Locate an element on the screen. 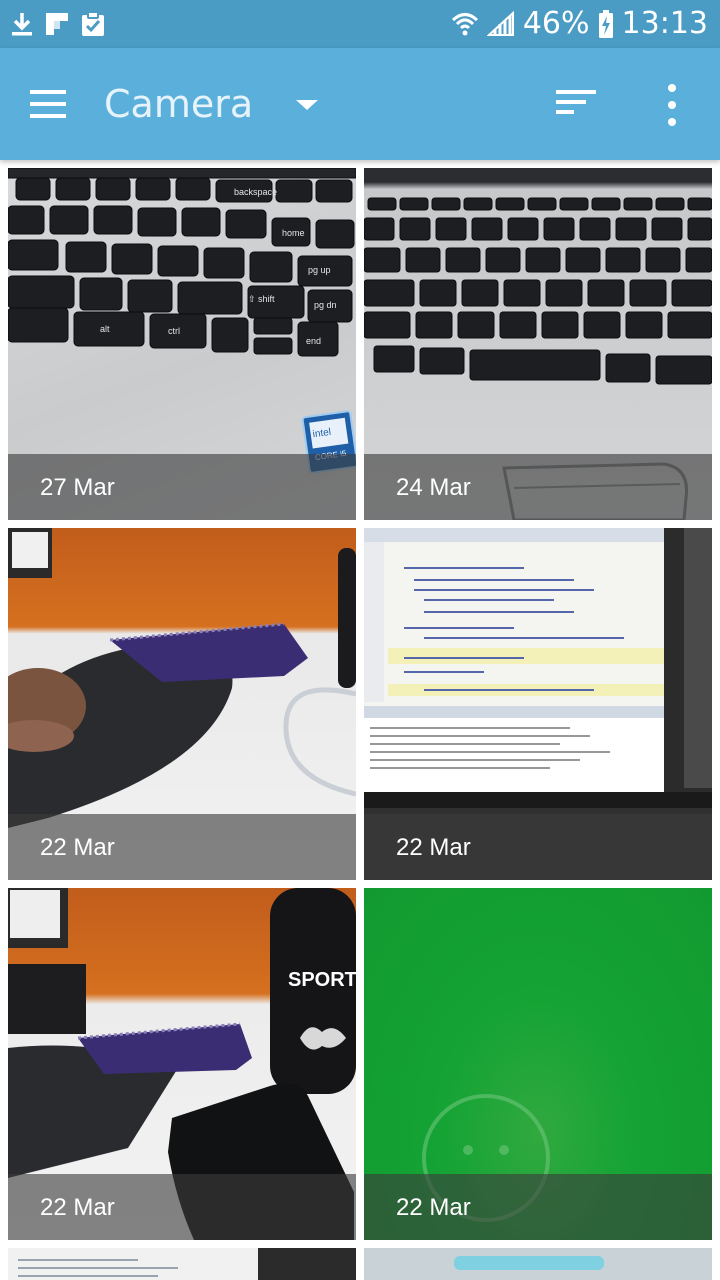  download-icon is located at coordinates (22, 24).